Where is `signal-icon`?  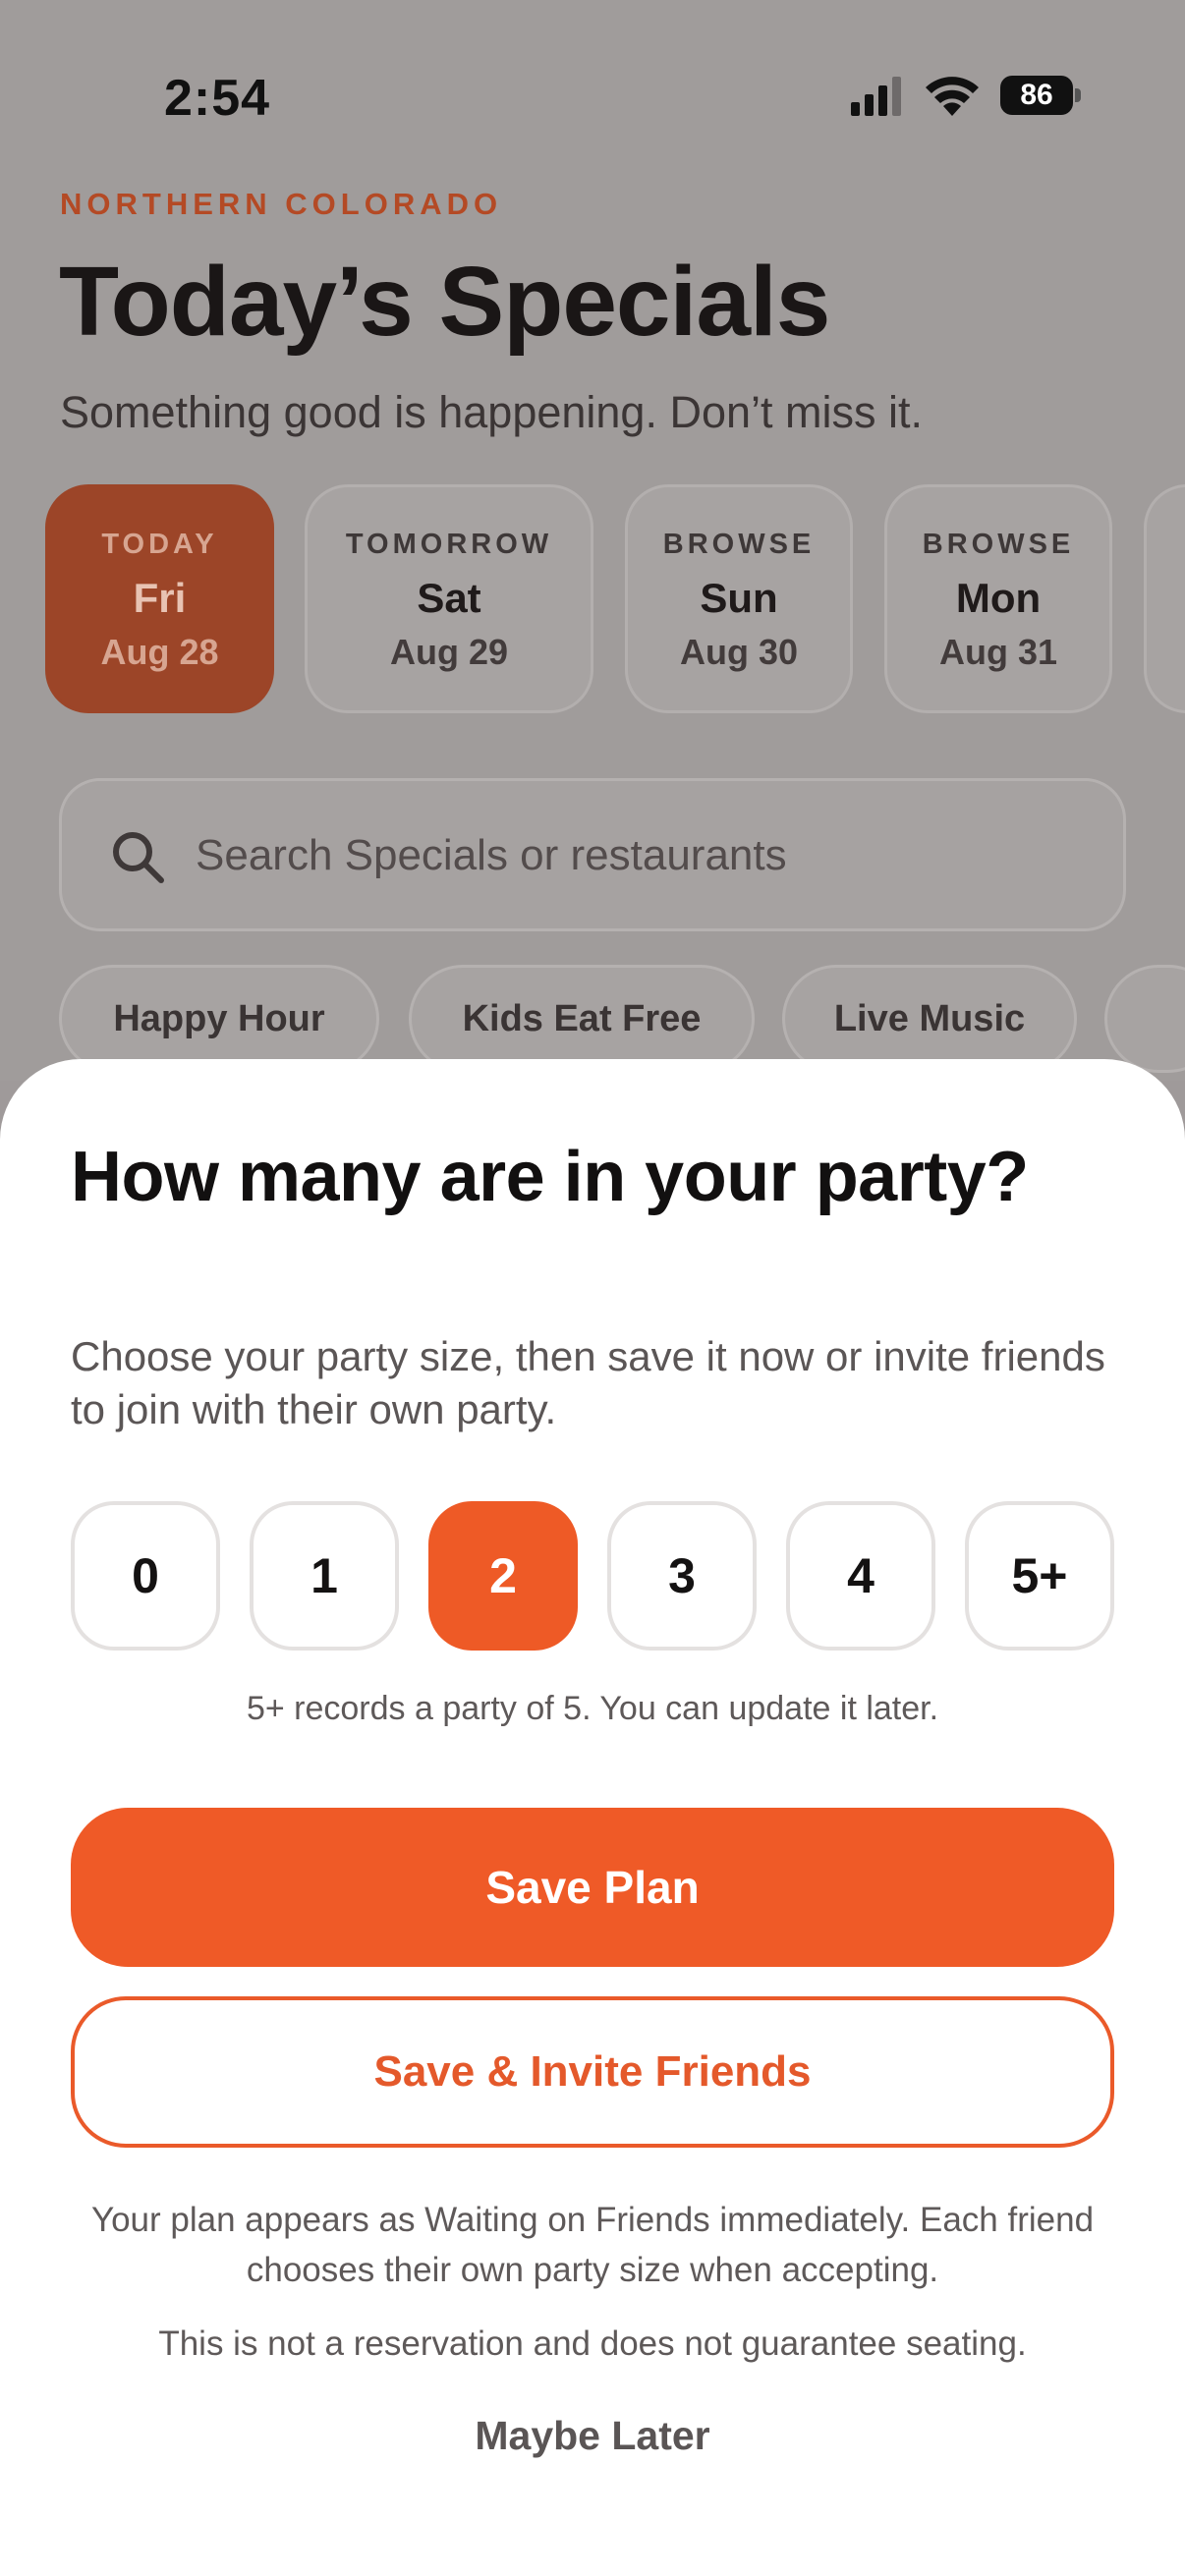
signal-icon is located at coordinates (876, 96).